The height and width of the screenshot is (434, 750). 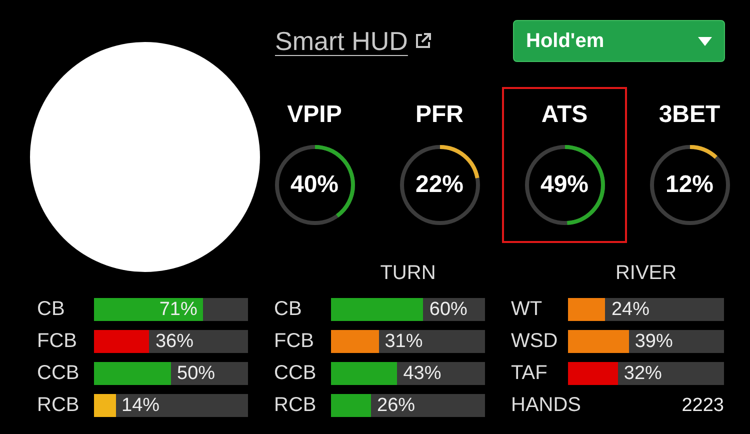 What do you see at coordinates (702, 405) in the screenshot?
I see `stat-value: 2223` at bounding box center [702, 405].